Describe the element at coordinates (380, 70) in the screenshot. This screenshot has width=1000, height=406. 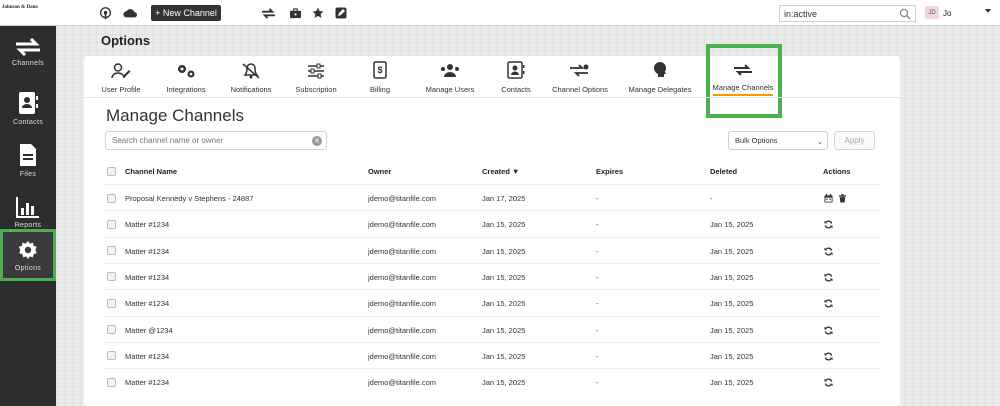
I see `invoice-icon: $` at that location.